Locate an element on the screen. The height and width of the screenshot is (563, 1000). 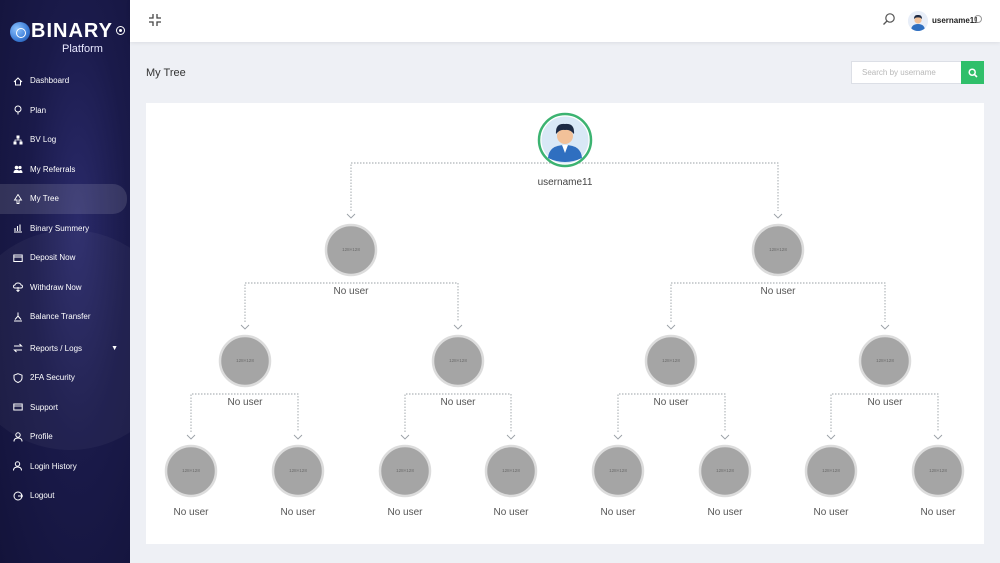
sidebar-item-support: Support is located at coordinates (65, 408).